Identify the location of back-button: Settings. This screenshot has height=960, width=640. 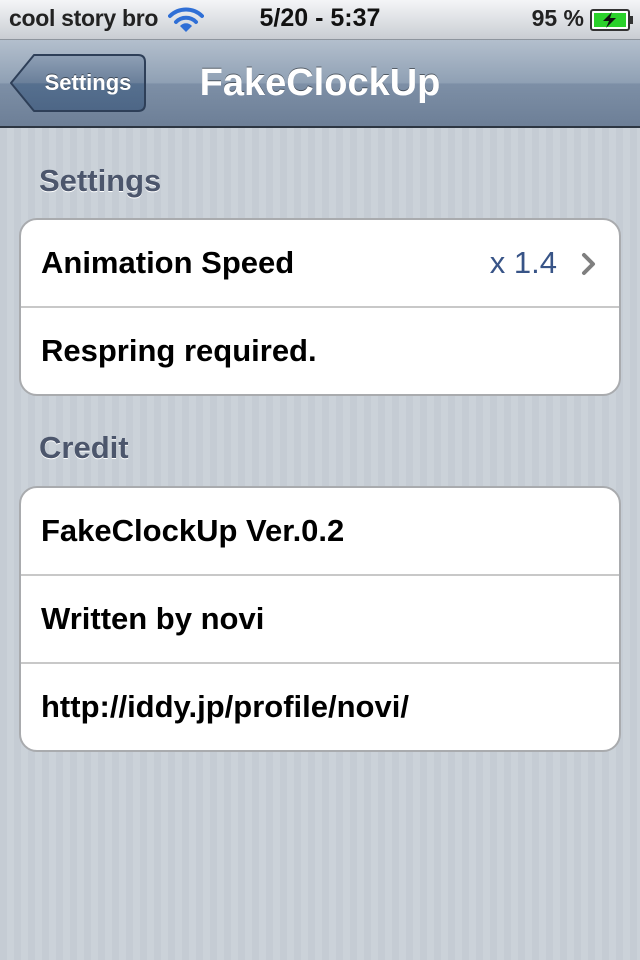
(78, 83).